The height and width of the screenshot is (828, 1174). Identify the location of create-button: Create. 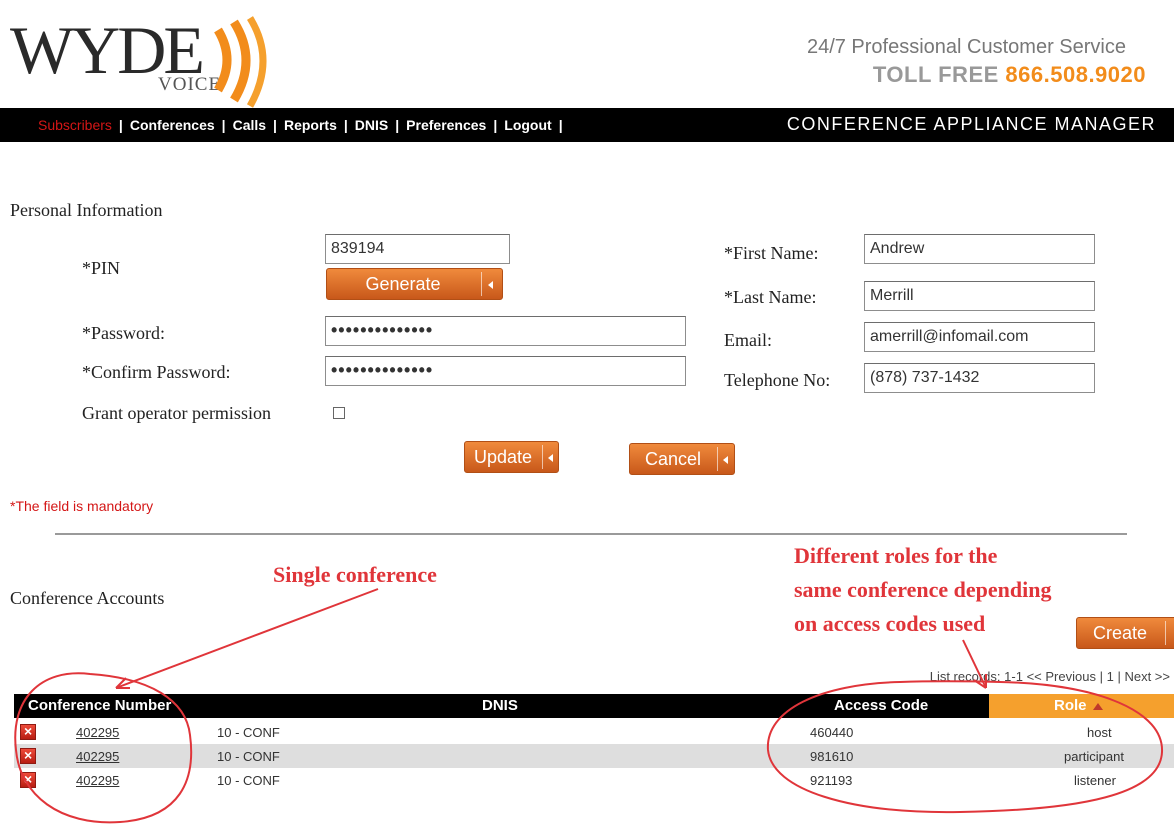
(1125, 633).